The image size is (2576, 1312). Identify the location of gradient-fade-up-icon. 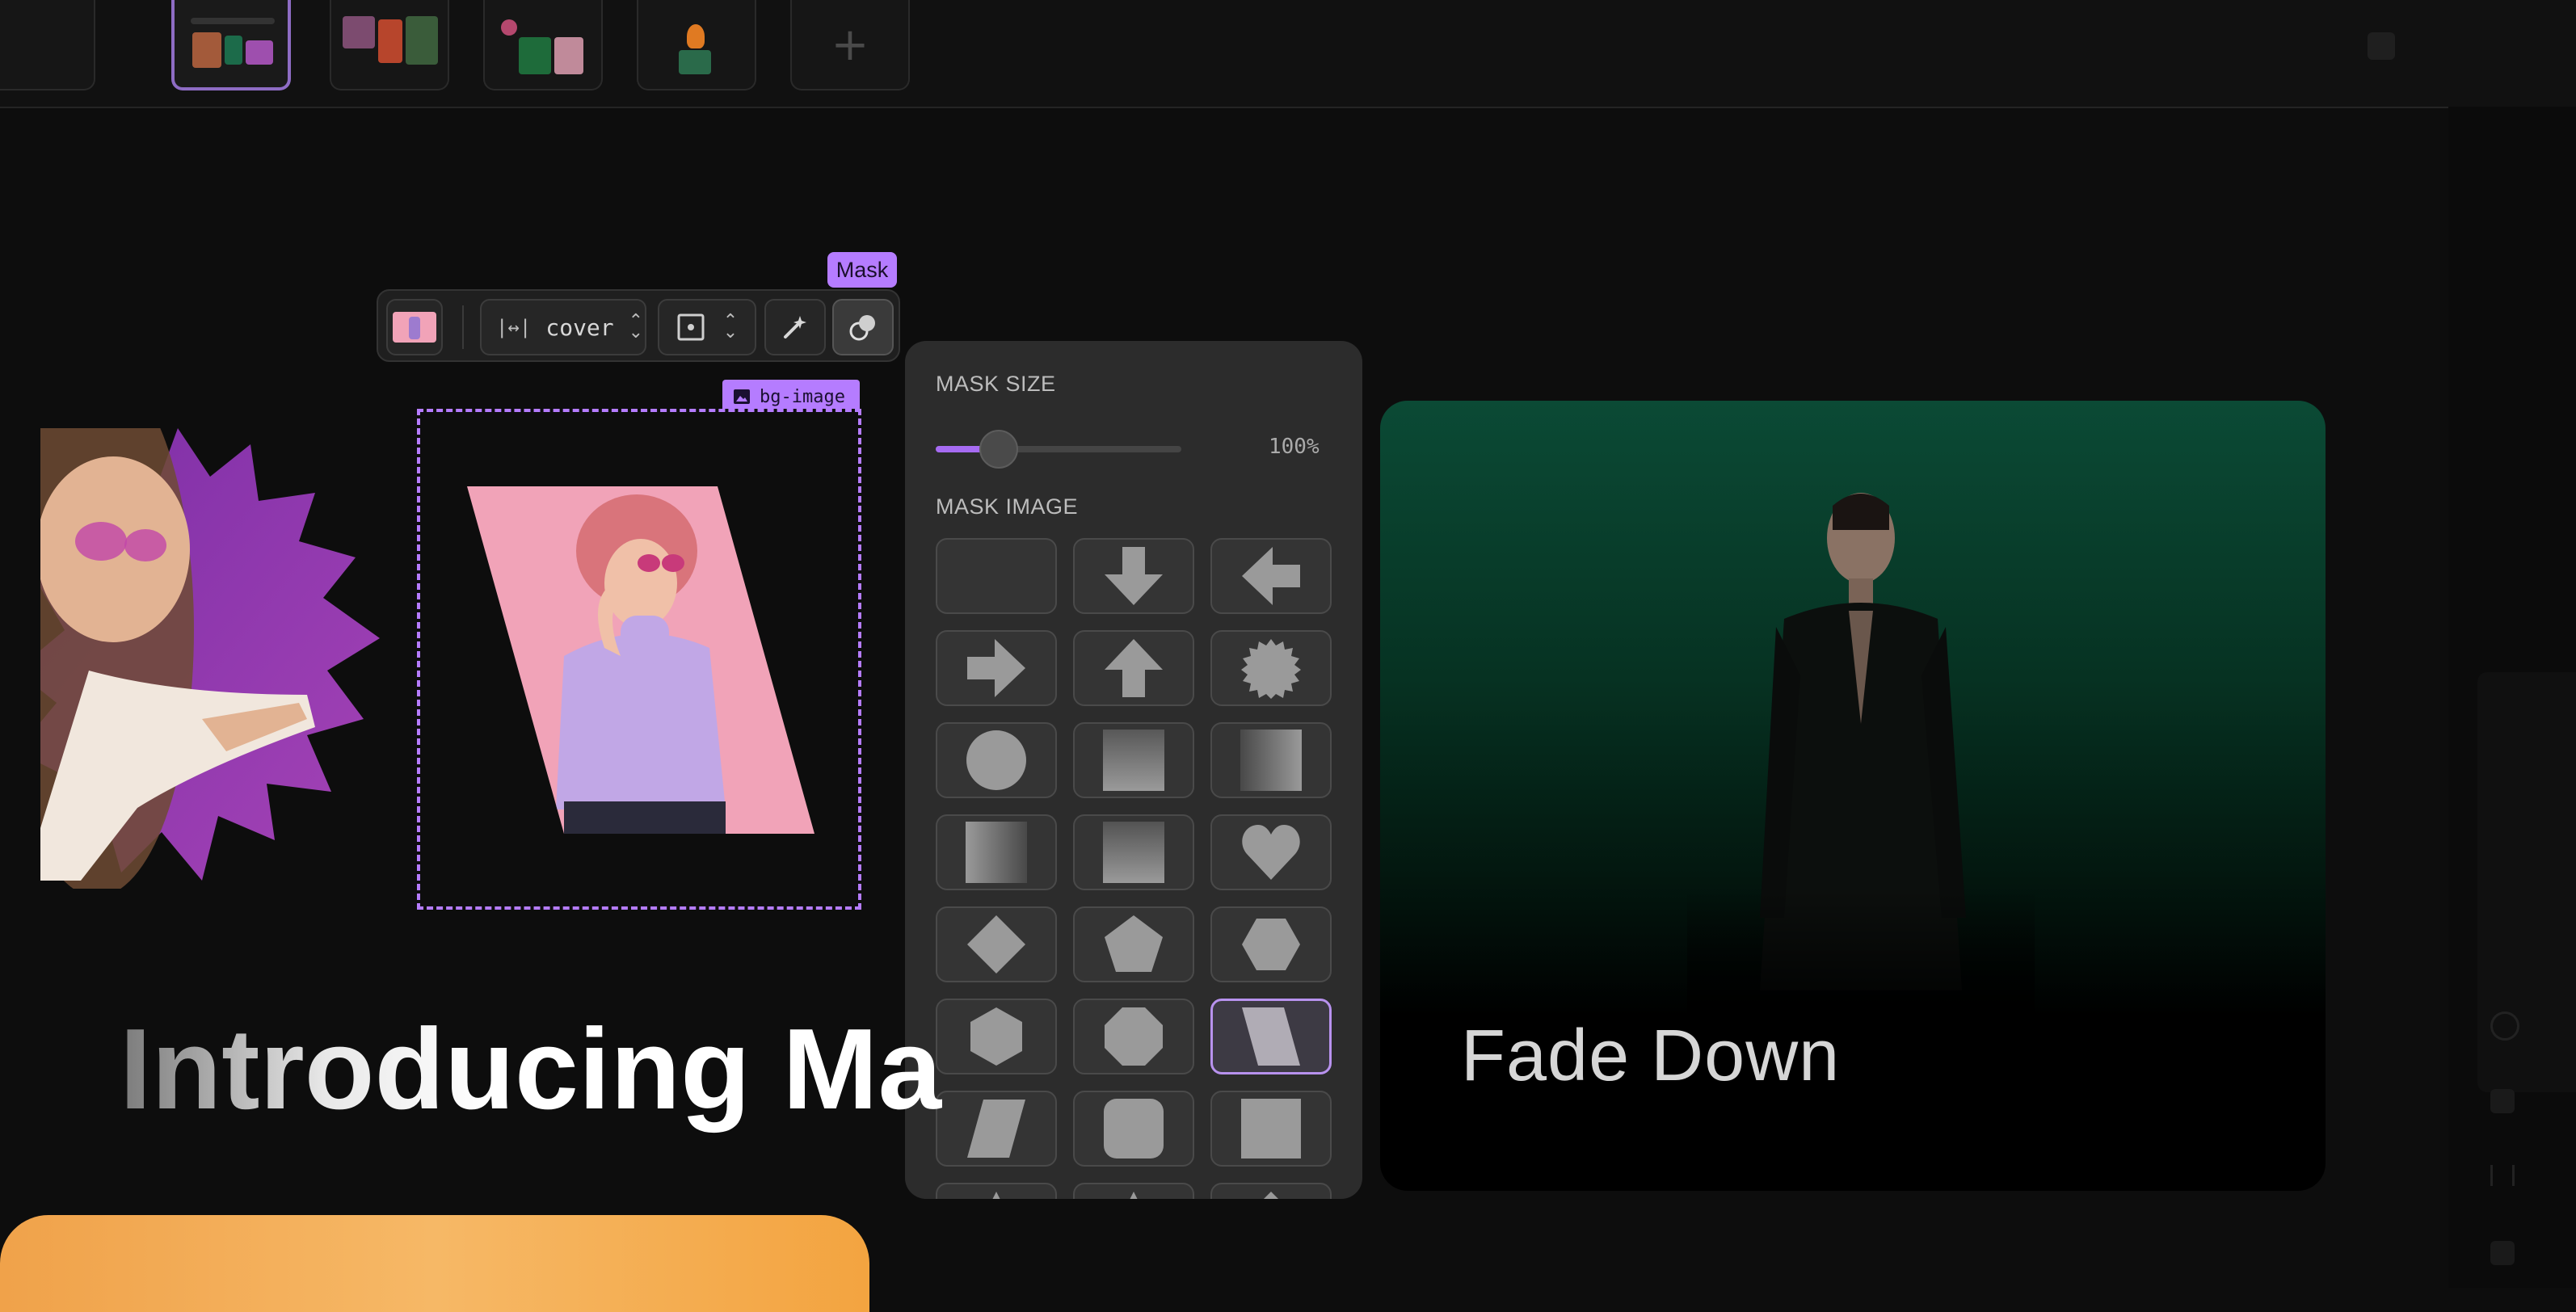
(1133, 852).